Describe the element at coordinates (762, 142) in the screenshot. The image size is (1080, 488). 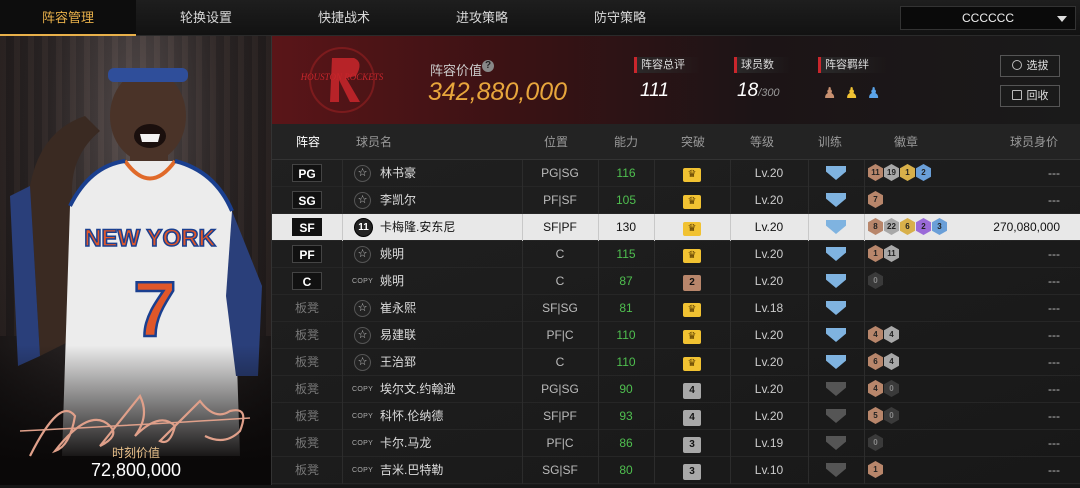
I see `col-level: 等级` at that location.